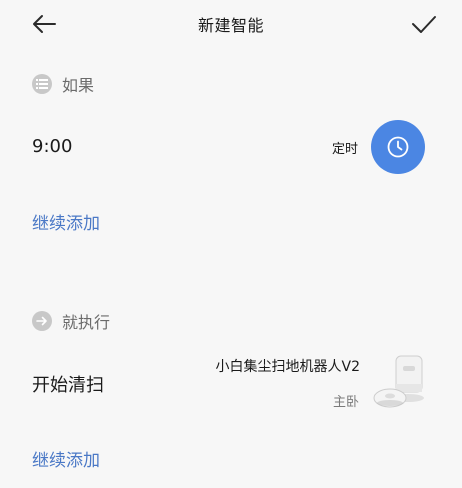  I want to click on condition-icon-circle, so click(398, 147).